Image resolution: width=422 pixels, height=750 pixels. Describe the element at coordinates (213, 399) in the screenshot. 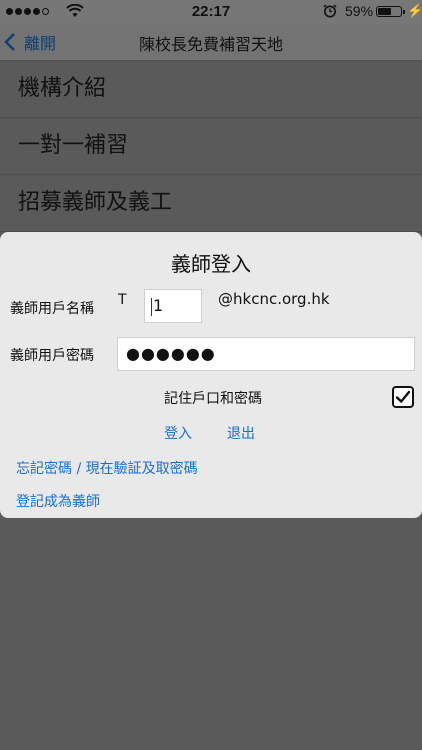

I see `remember-label: 記住戶口和密碼` at that location.